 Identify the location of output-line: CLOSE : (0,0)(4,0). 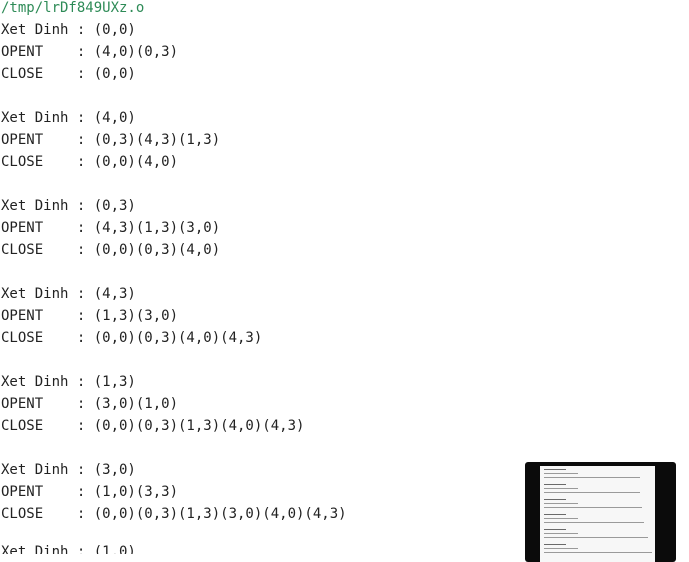
(90, 162).